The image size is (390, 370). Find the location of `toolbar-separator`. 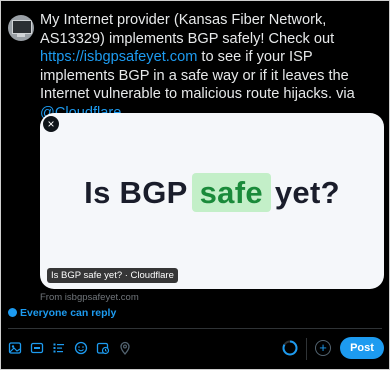

toolbar-separator is located at coordinates (306, 349).